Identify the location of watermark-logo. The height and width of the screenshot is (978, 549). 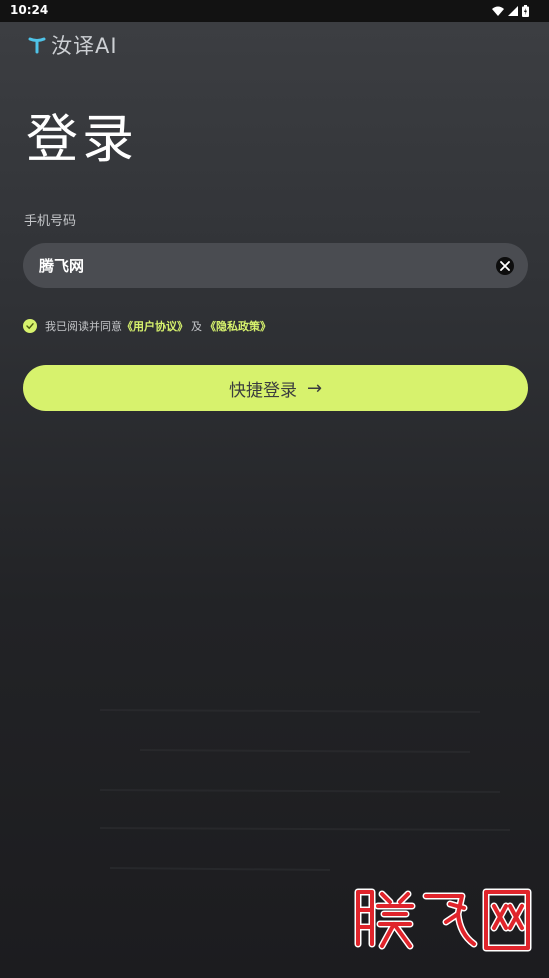
(443, 920).